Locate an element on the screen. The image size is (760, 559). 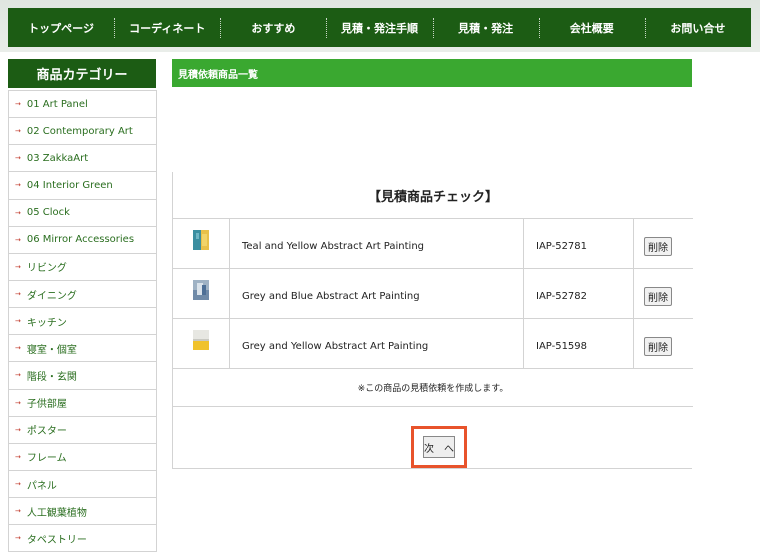
category-item: → 階段・玄関 is located at coordinates (82, 375).